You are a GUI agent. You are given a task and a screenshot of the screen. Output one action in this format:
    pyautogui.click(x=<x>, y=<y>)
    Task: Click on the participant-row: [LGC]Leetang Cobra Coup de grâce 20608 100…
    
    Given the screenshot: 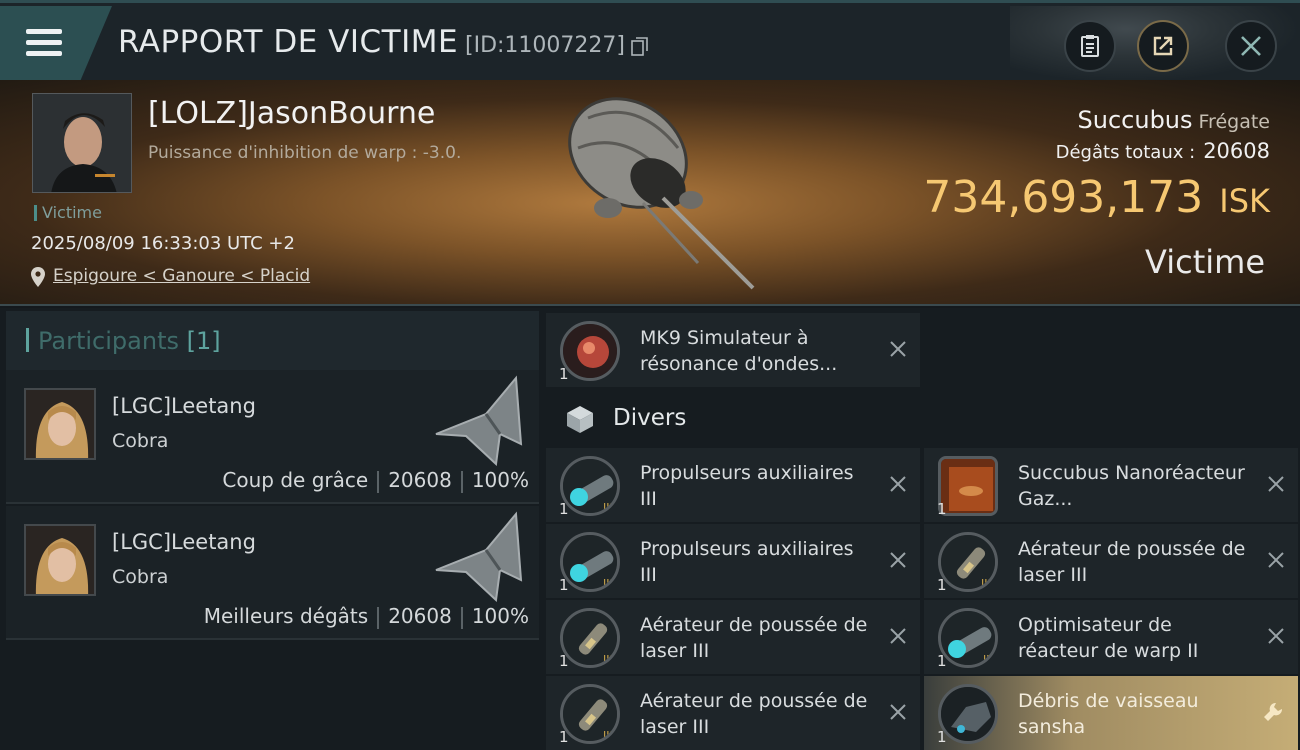 What is the action you would take?
    pyautogui.click(x=272, y=437)
    